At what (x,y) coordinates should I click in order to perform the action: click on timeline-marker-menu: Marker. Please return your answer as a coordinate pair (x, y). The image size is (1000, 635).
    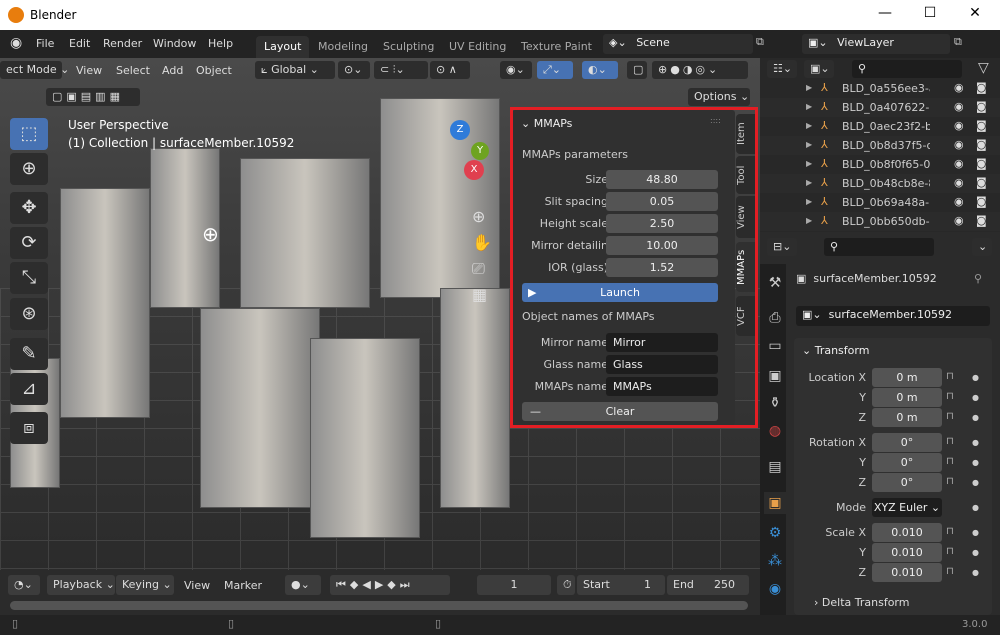
    Looking at the image, I should click on (243, 585).